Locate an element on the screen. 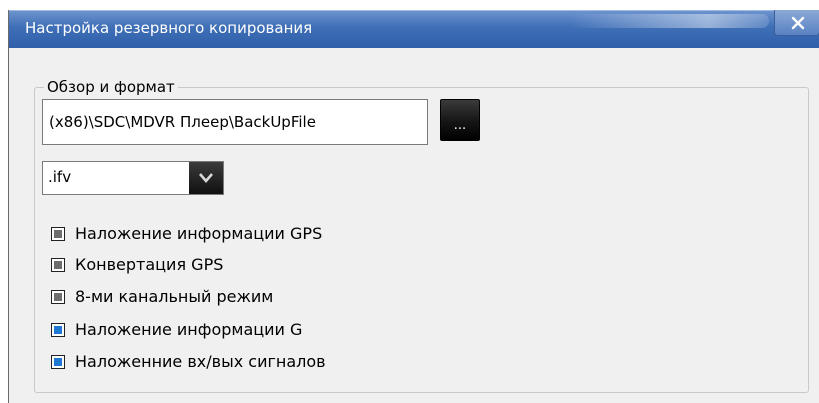  close-button is located at coordinates (796, 23).